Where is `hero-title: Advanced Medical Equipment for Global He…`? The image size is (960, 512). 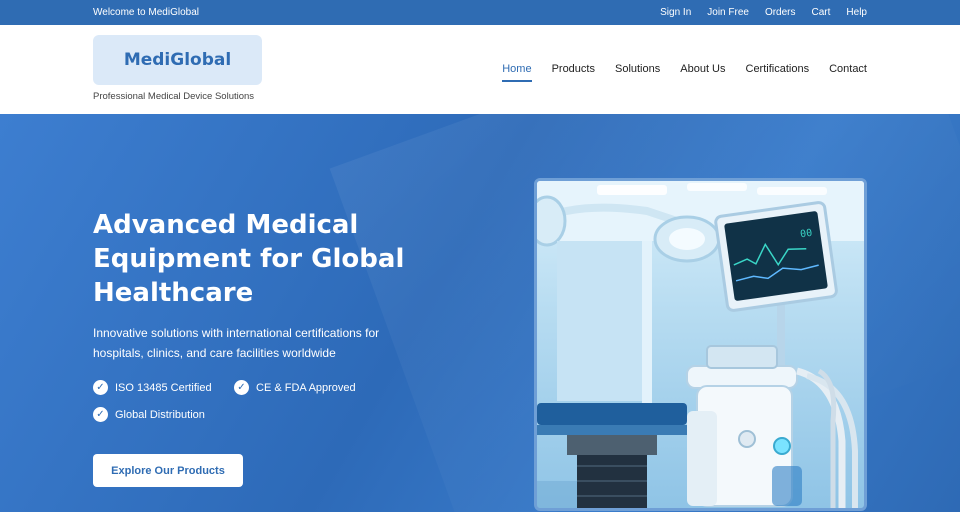 hero-title: Advanced Medical Equipment for Global He… is located at coordinates (249, 259).